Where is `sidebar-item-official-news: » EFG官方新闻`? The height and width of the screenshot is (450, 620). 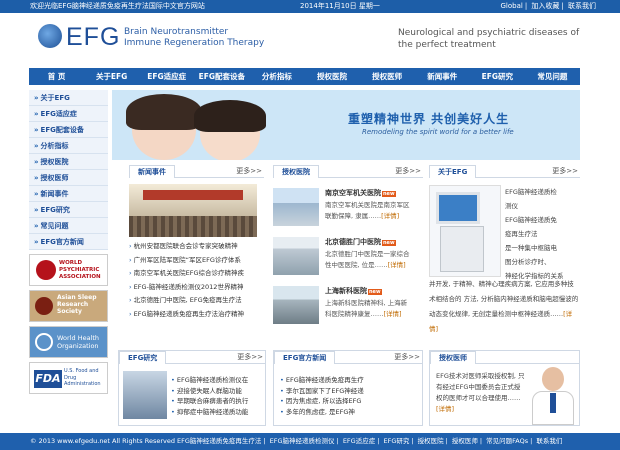
sidebar-item-official-news: » EFG官方新闻 is located at coordinates (68, 242).